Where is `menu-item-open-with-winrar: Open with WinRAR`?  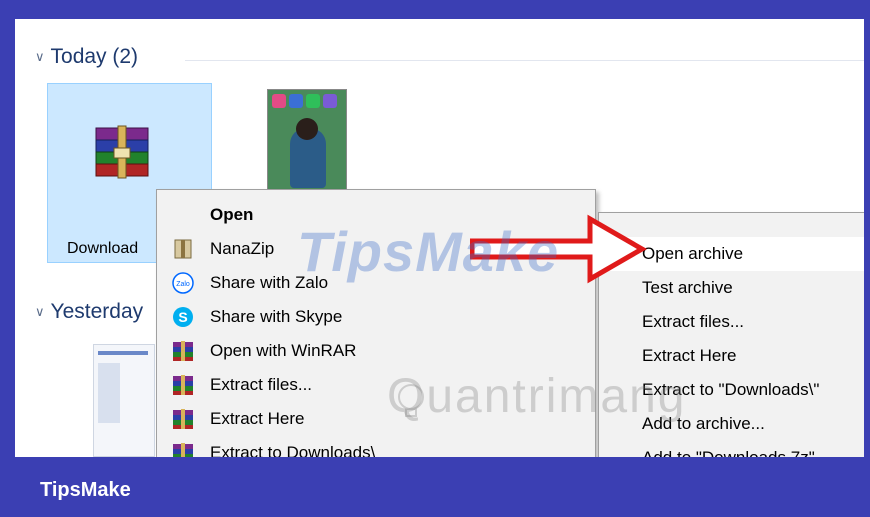 menu-item-open-with-winrar: Open with WinRAR is located at coordinates (376, 351).